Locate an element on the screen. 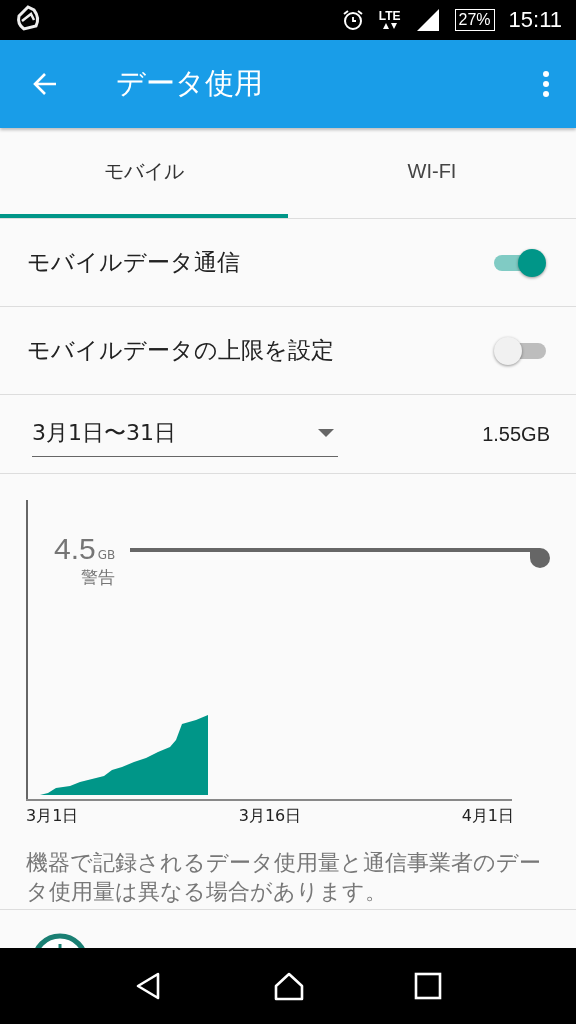  clock-time: 15:11 is located at coordinates (535, 20).